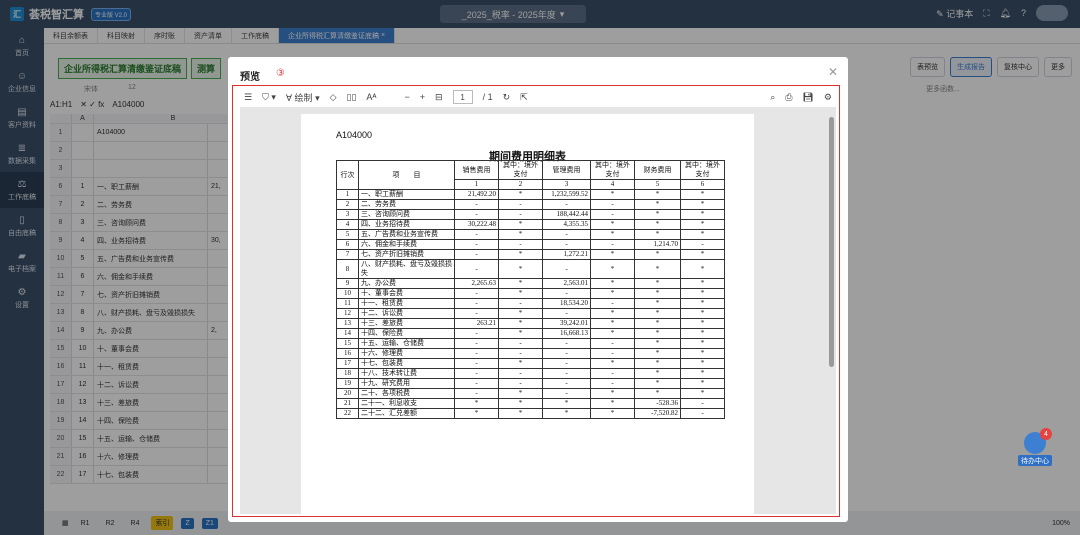  Describe the element at coordinates (406, 214) in the screenshot. I see `table-cell: 三、咨询顾问费` at that location.